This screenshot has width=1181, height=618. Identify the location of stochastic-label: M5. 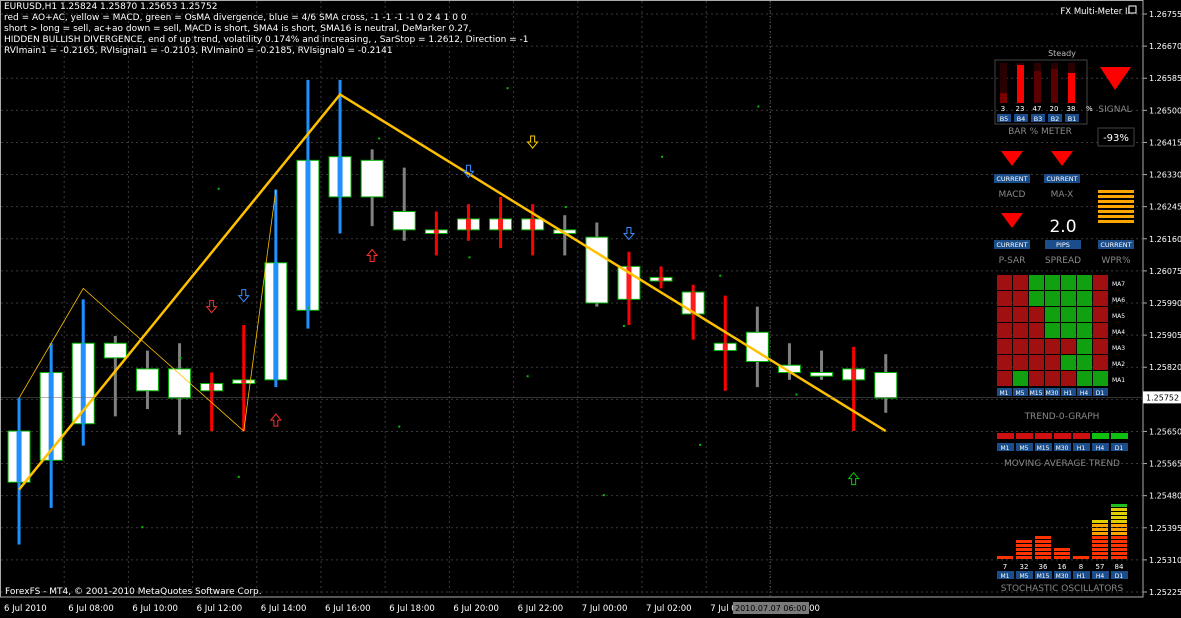
(1024, 576).